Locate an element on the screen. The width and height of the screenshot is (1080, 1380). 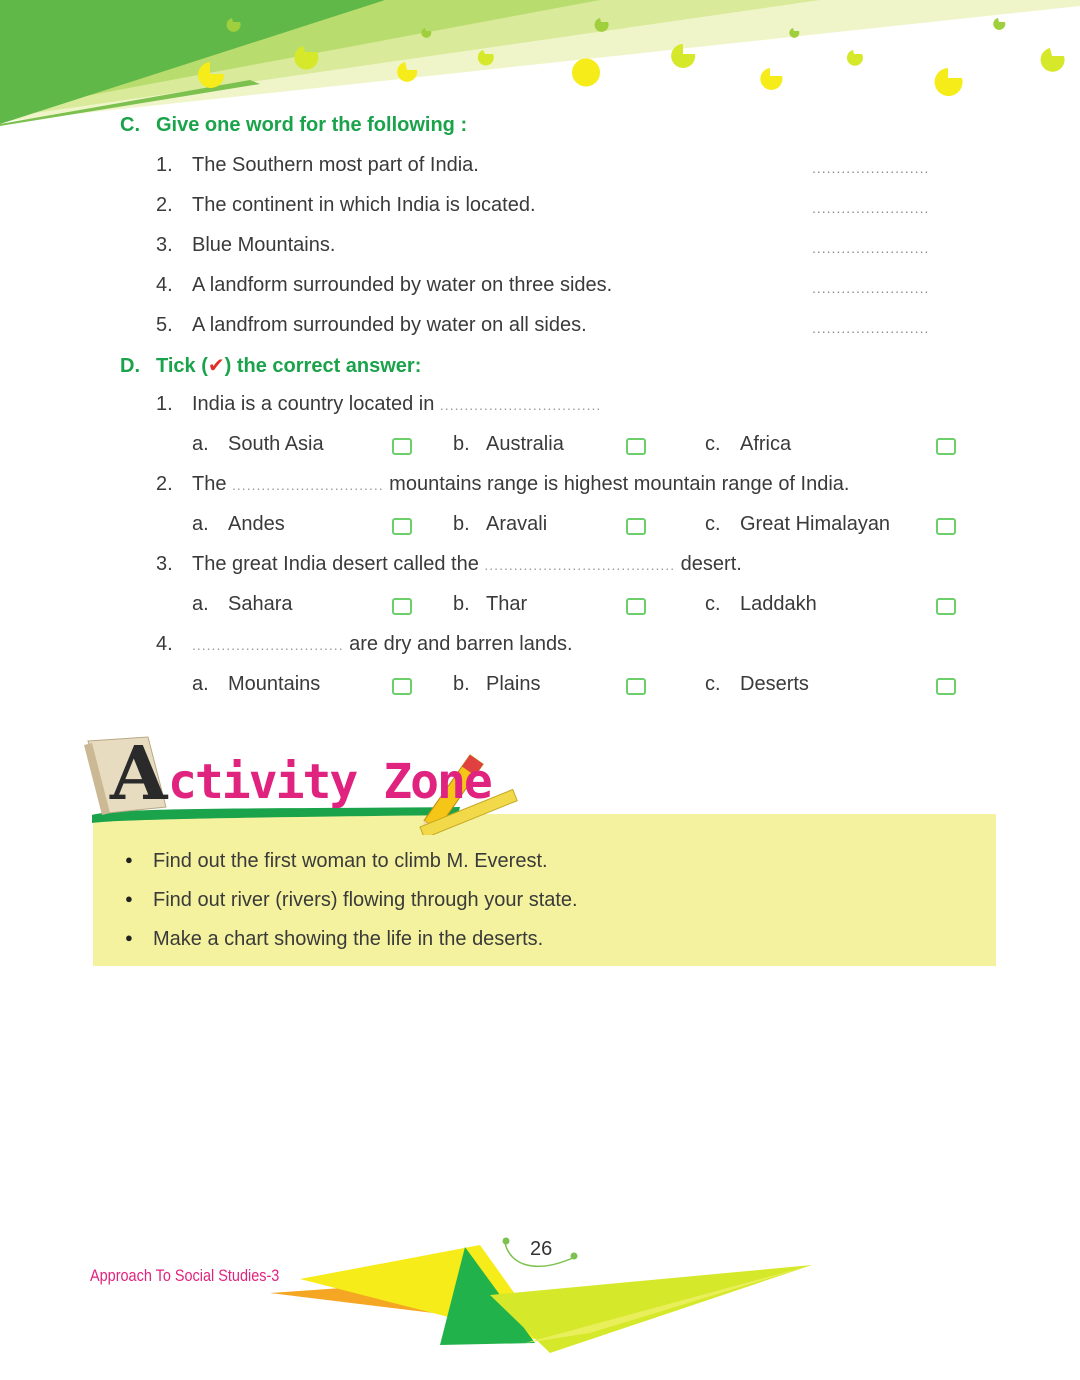
question-text-post: desert. is located at coordinates (708, 564).